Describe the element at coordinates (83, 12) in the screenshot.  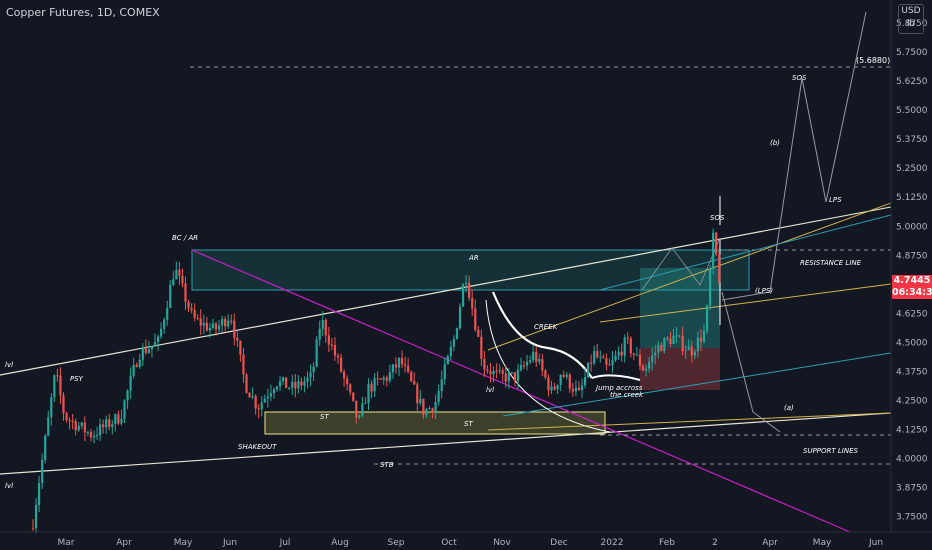
I see `chart-title: Copper Futures, 1D, COMEX` at that location.